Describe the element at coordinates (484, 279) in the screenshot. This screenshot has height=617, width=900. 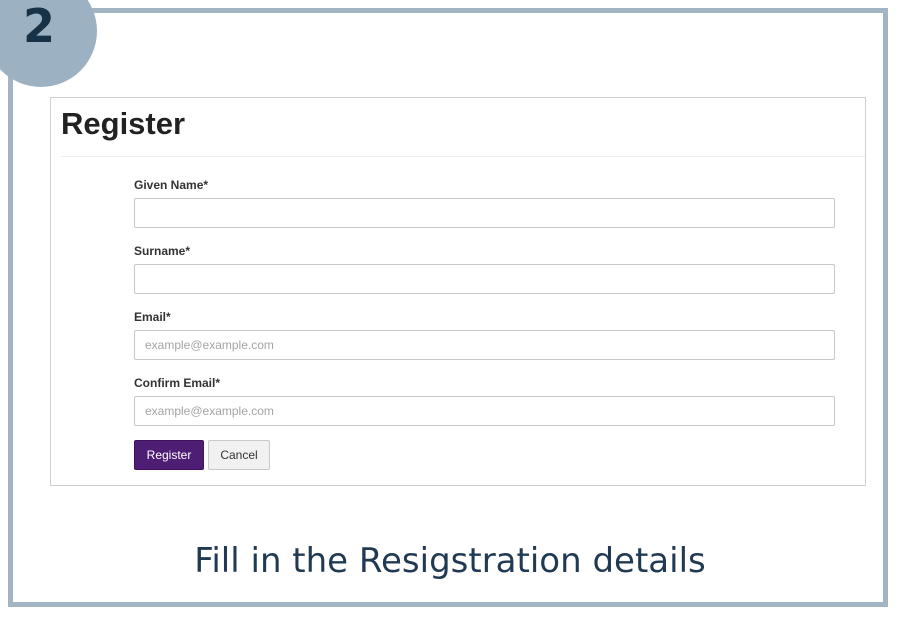
I see `surname-input` at that location.